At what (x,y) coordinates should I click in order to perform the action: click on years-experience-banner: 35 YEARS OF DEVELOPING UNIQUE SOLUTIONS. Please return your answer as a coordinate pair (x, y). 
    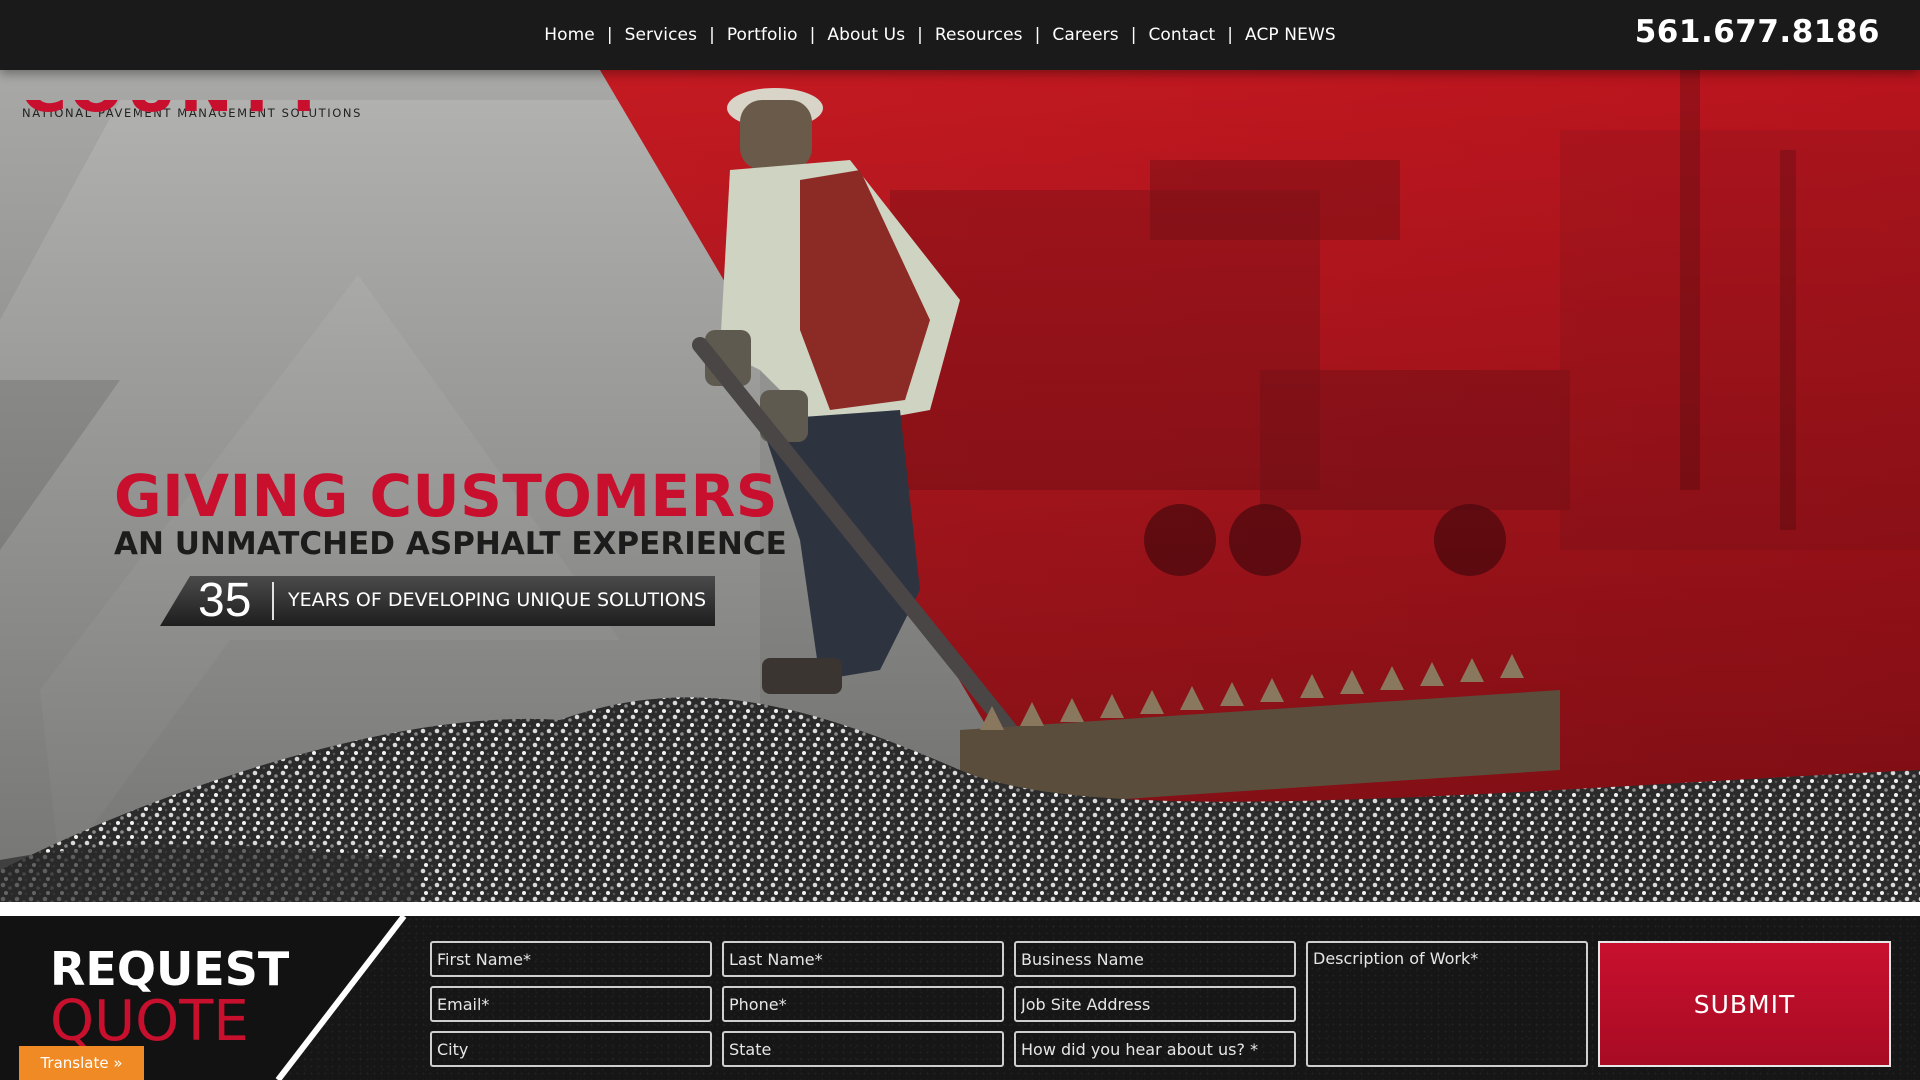
    Looking at the image, I should click on (437, 601).